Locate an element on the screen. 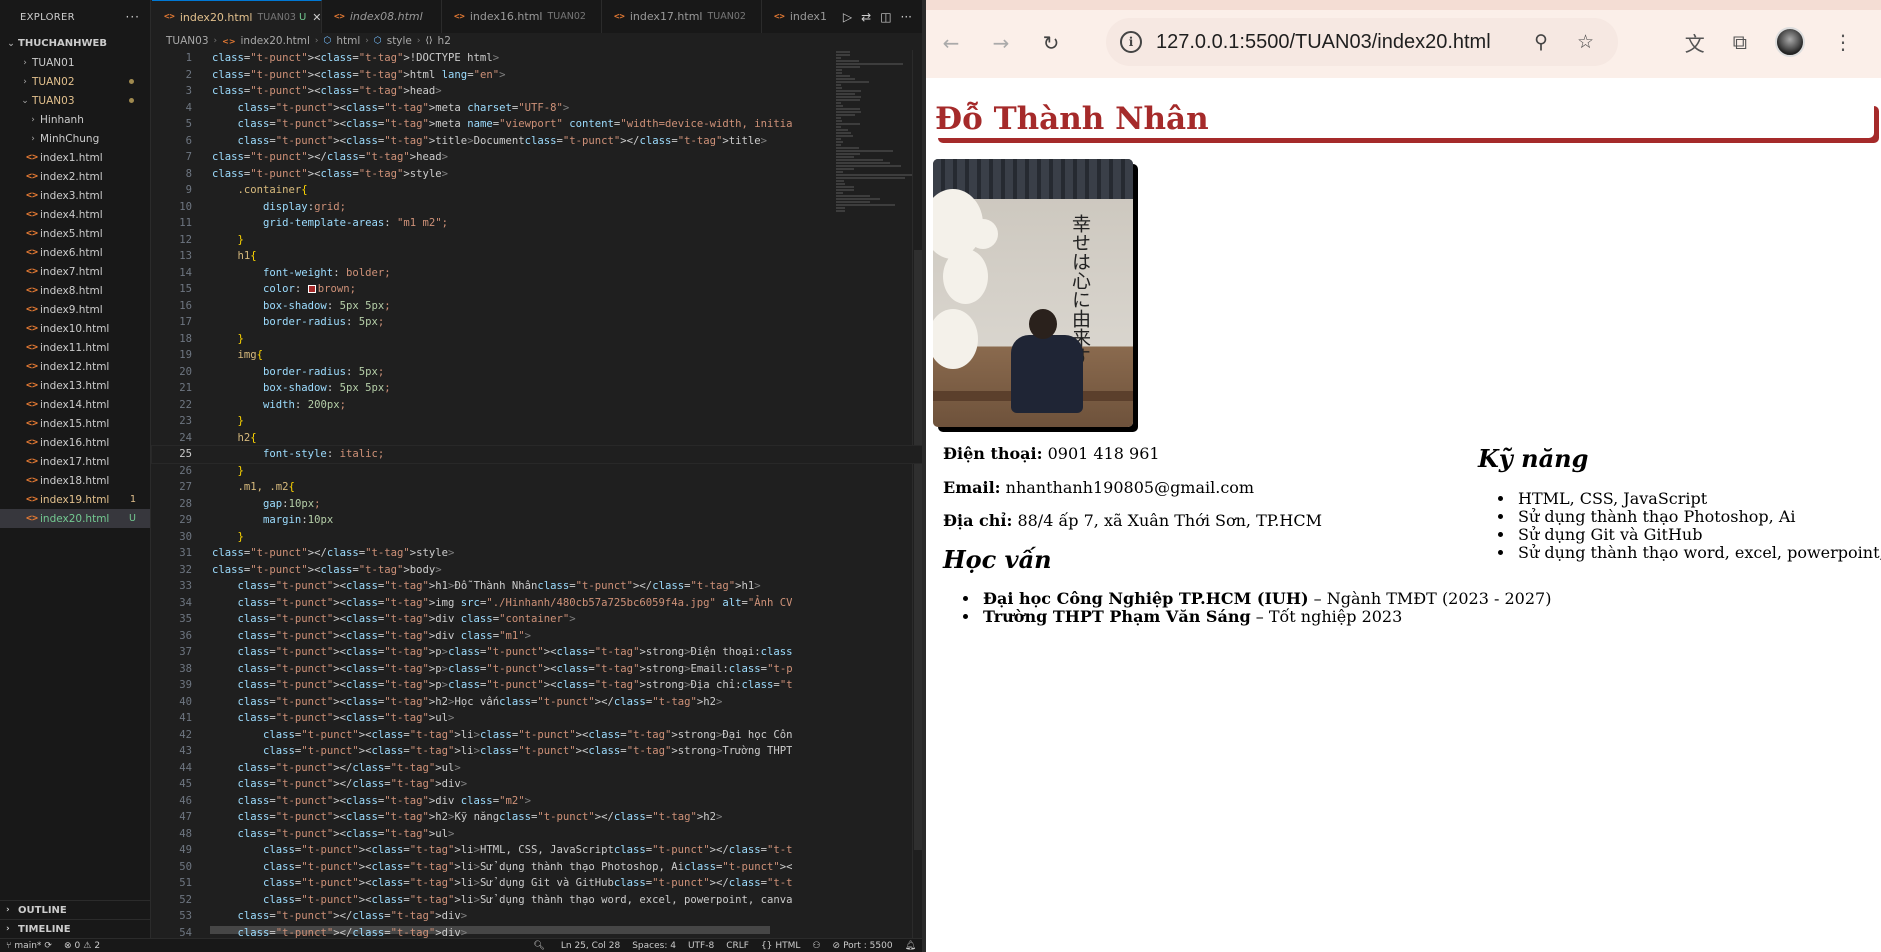  code-line: 21 box-shadow: 5px 5px; is located at coordinates (537, 388).